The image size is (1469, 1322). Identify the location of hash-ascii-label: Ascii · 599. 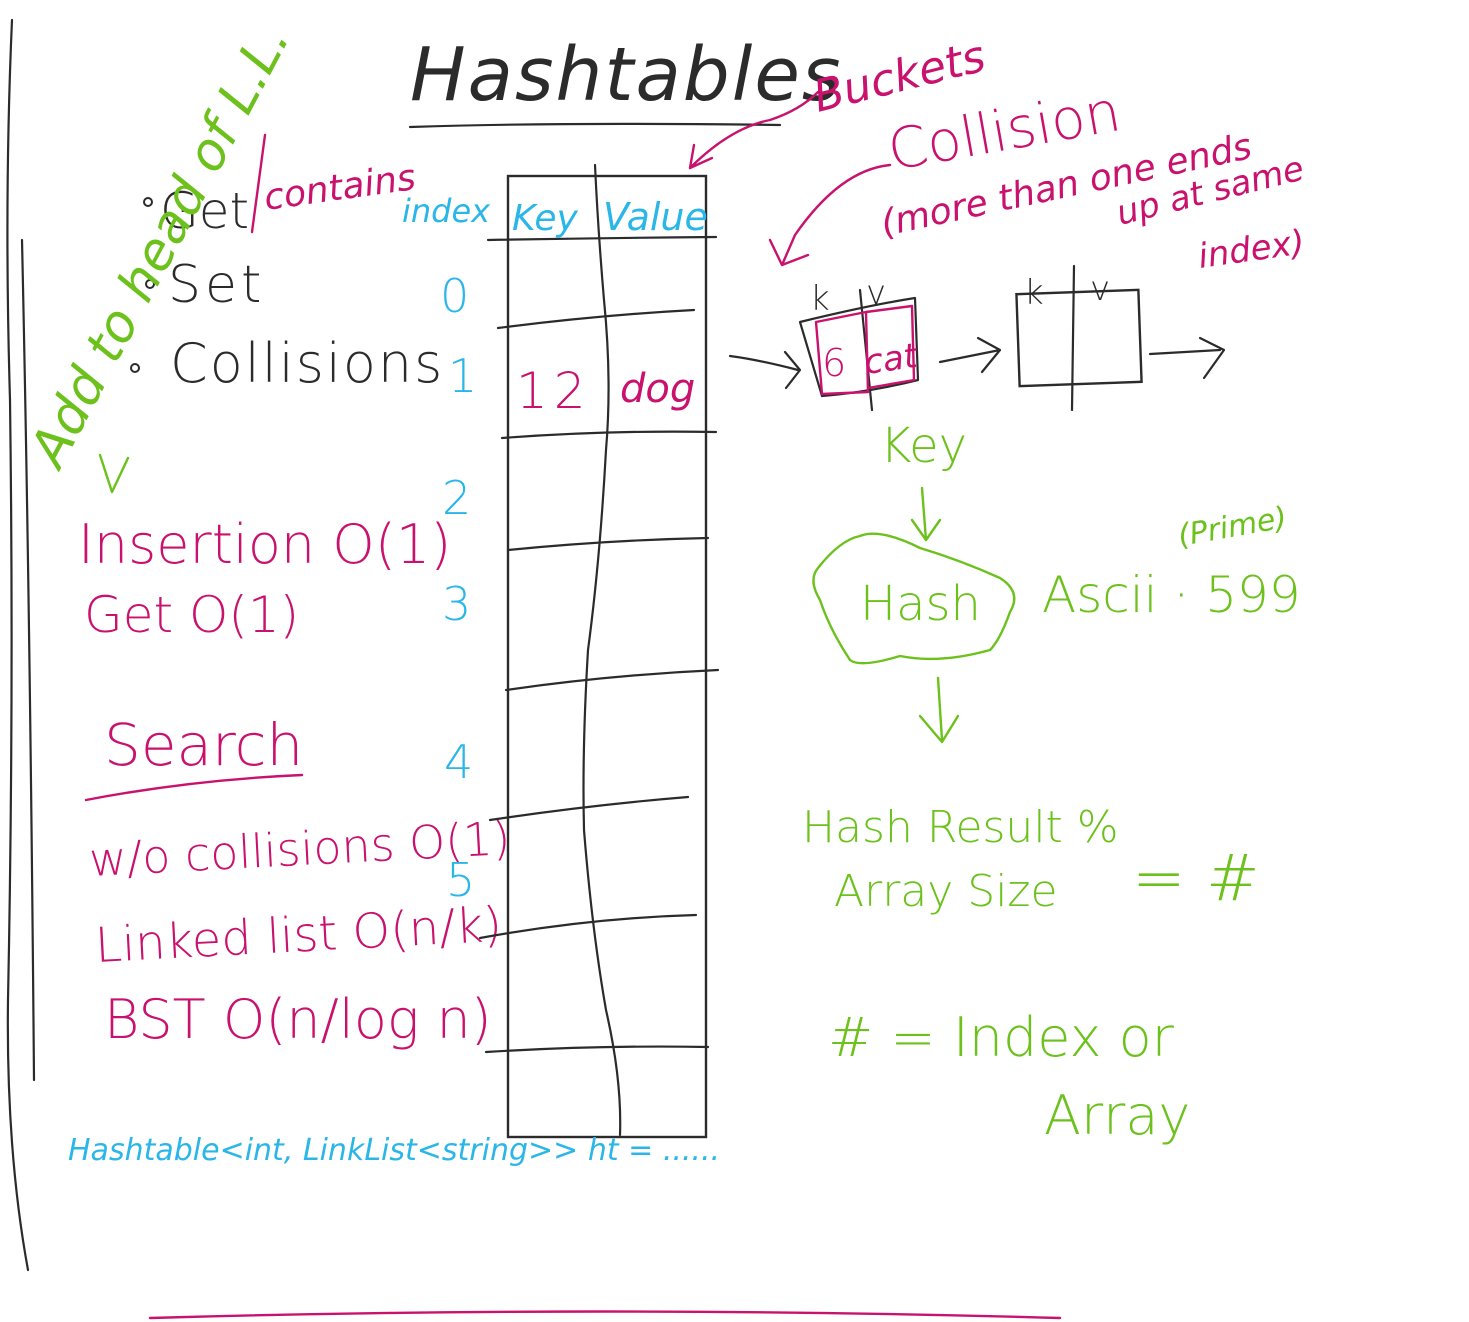
(1171, 595).